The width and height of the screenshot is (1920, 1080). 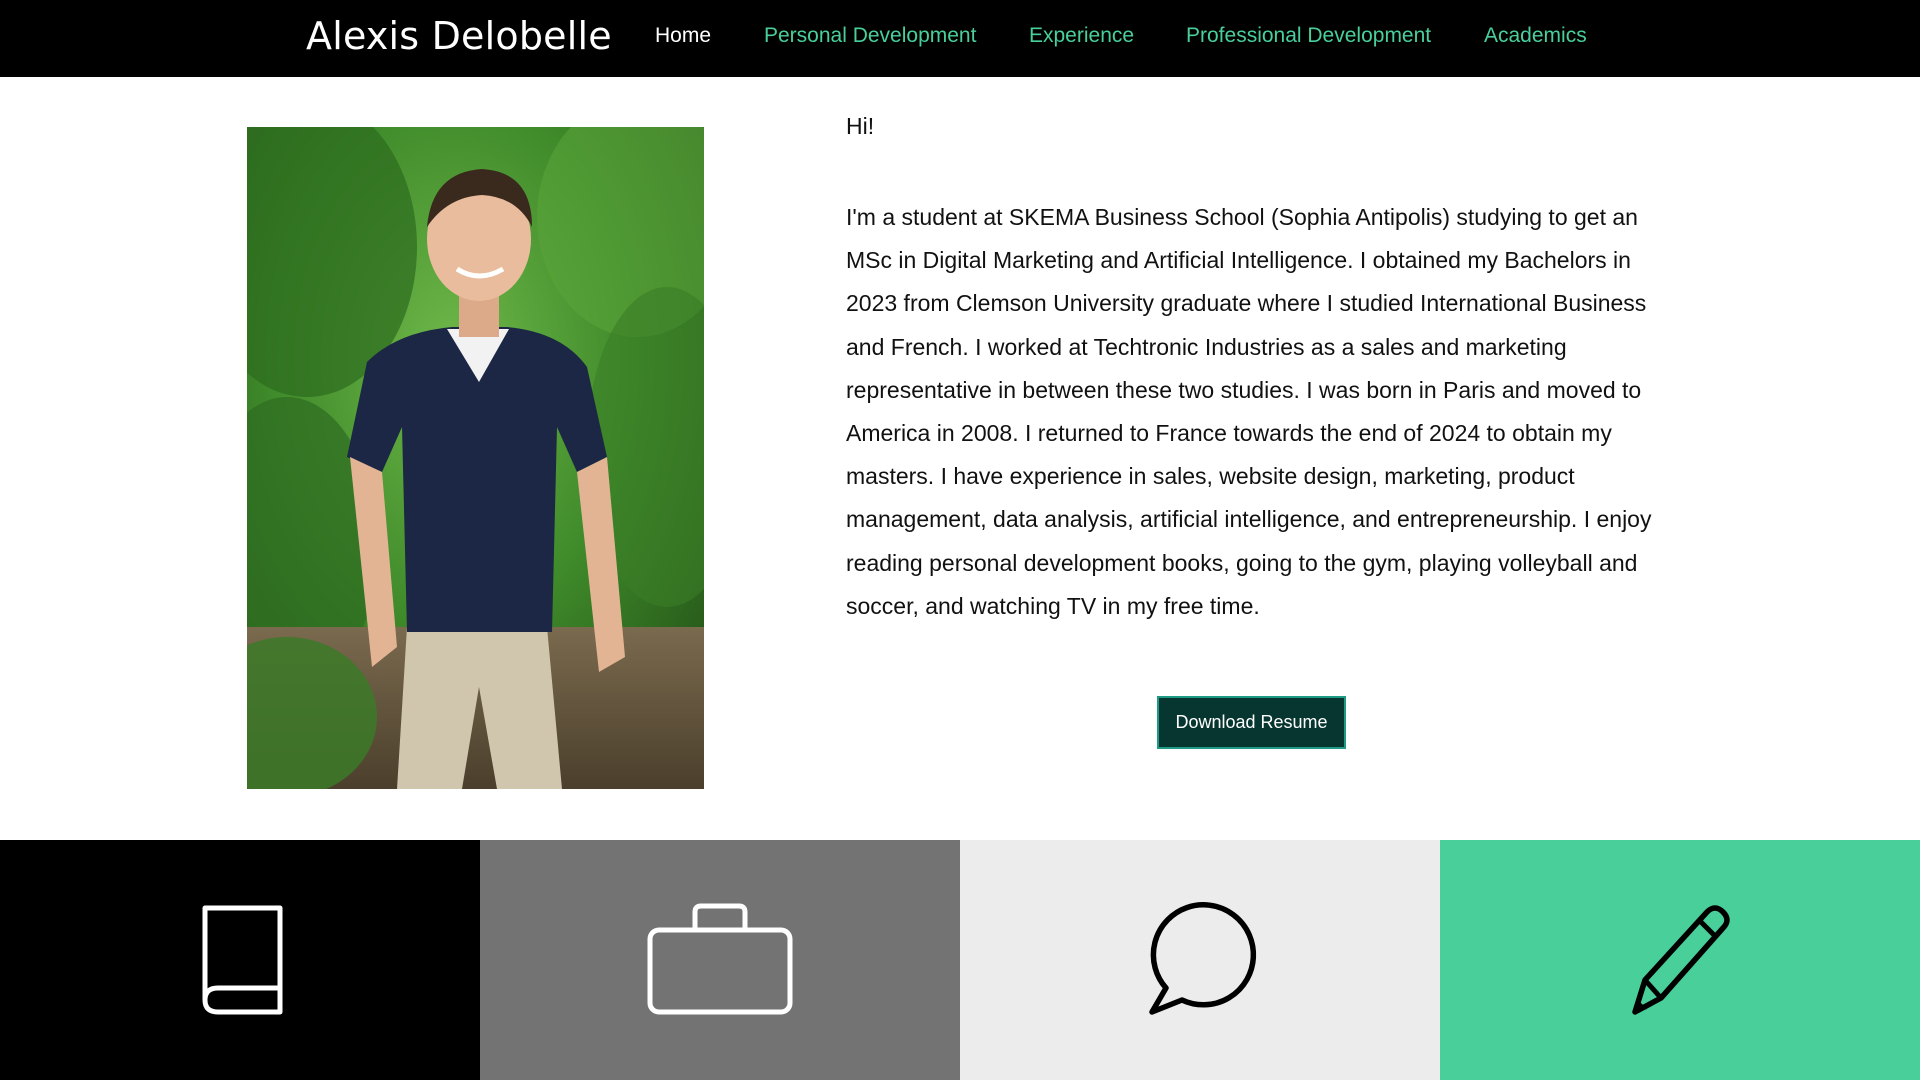 I want to click on tile-book, so click(x=240, y=960).